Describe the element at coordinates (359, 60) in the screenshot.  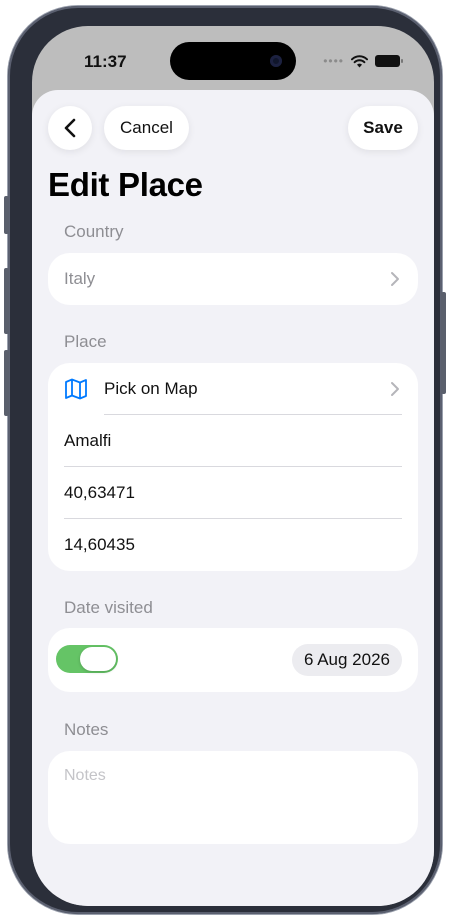
I see `wifi-icon` at that location.